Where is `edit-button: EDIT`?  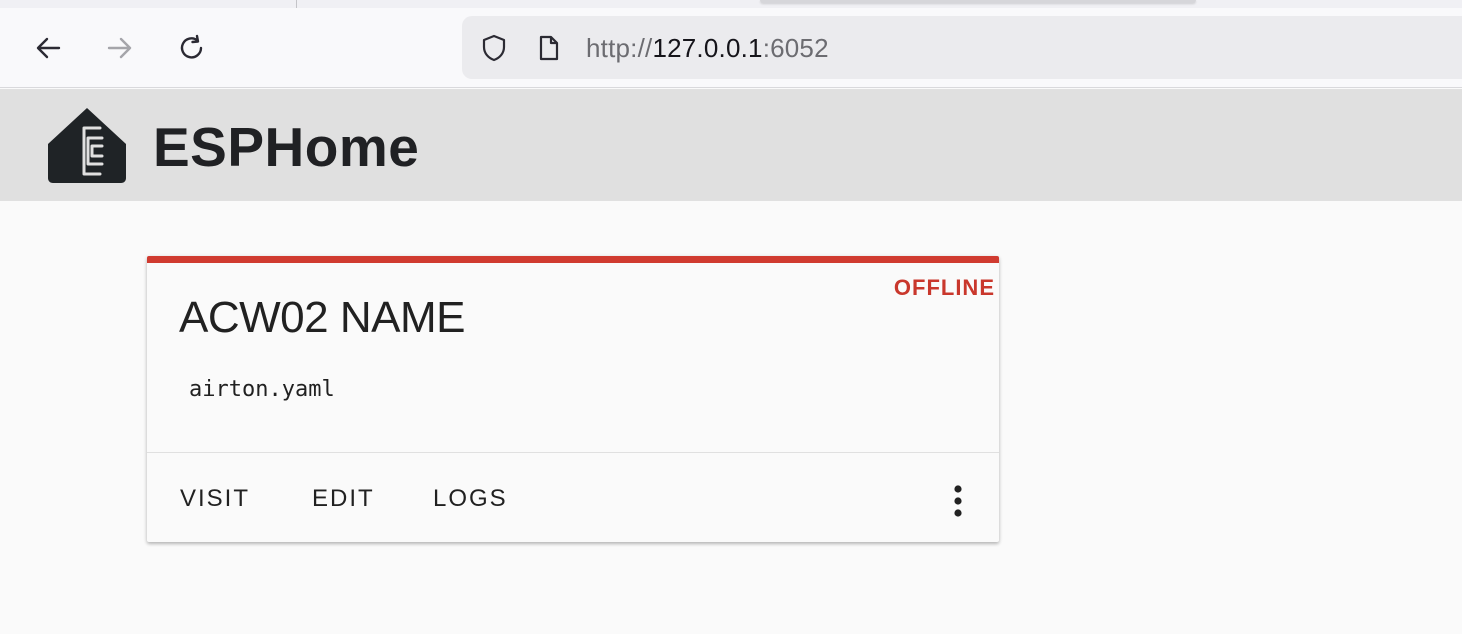
edit-button: EDIT is located at coordinates (343, 499).